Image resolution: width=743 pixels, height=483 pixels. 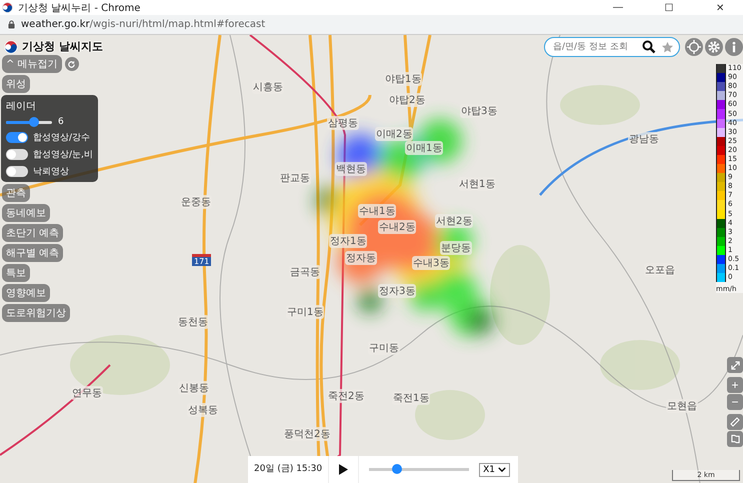 What do you see at coordinates (62, 46) in the screenshot?
I see `logo-text: 기상청 날씨지도` at bounding box center [62, 46].